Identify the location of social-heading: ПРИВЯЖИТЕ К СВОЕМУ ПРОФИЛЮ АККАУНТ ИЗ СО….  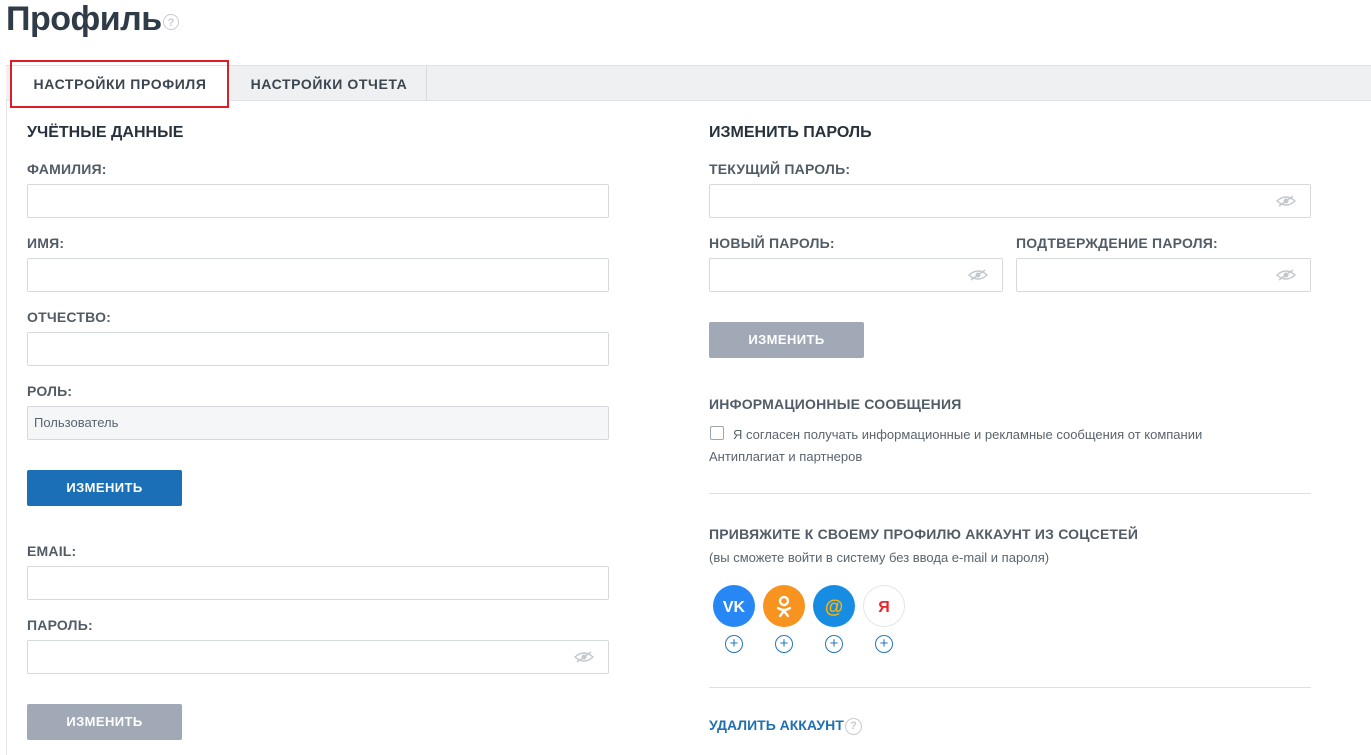
(924, 534).